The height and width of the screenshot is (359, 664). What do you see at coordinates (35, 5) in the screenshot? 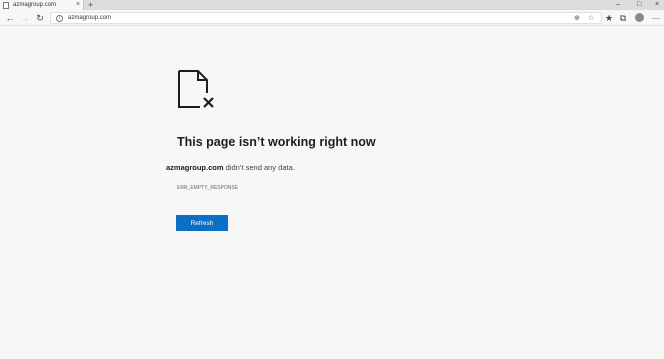
I see `tab-title: azmagroup.com` at bounding box center [35, 5].